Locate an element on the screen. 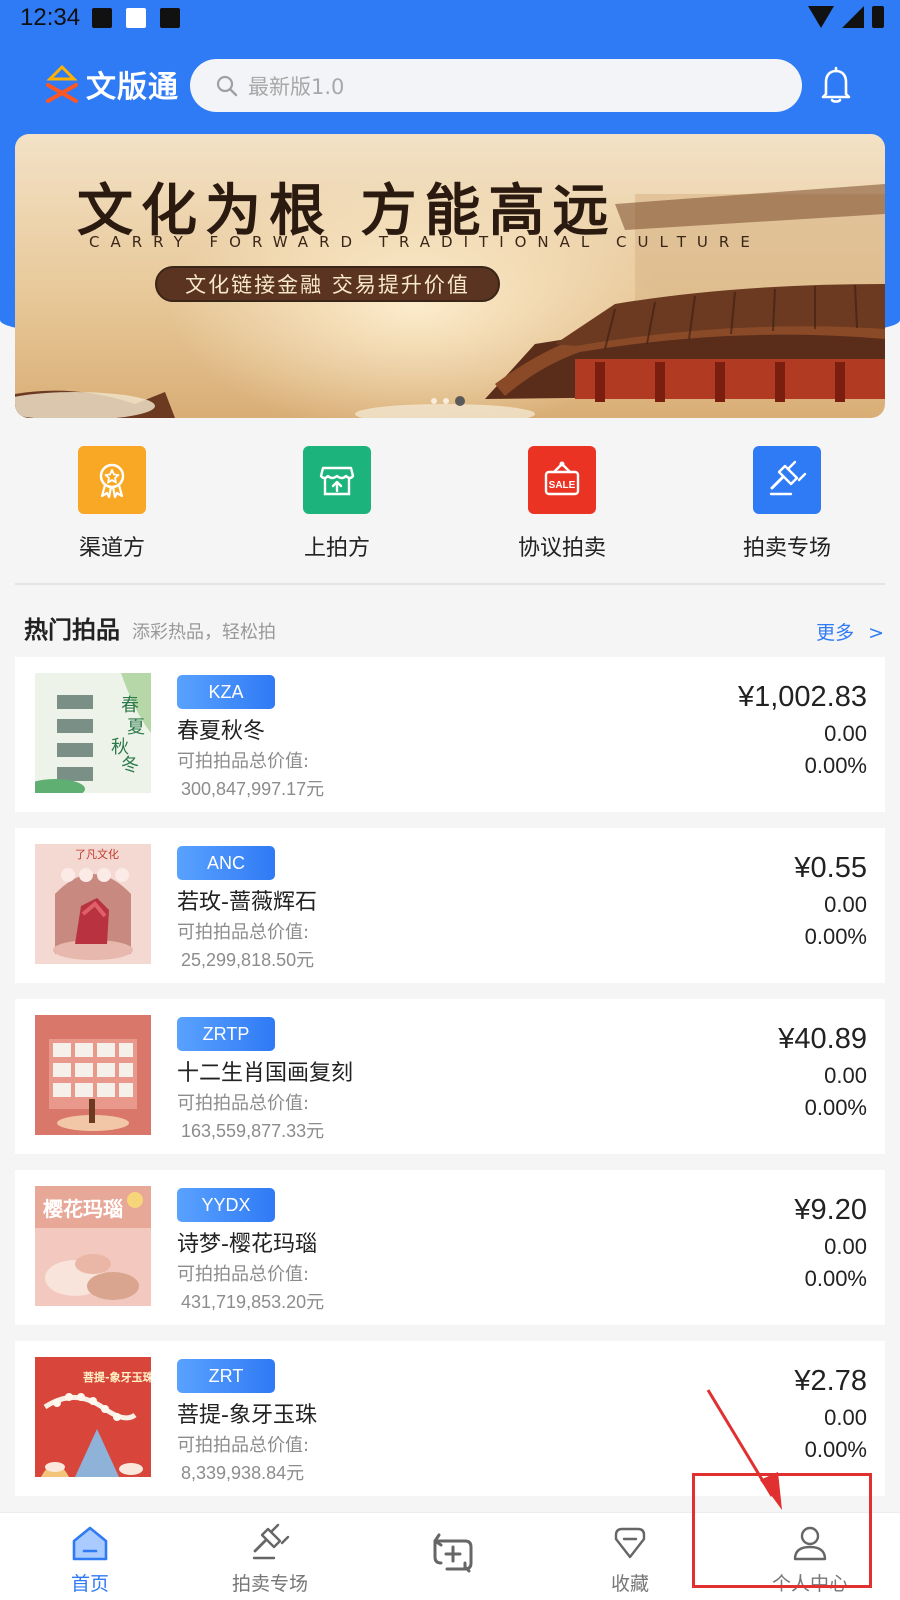 The width and height of the screenshot is (900, 1600). system-icons is located at coordinates (846, 17).